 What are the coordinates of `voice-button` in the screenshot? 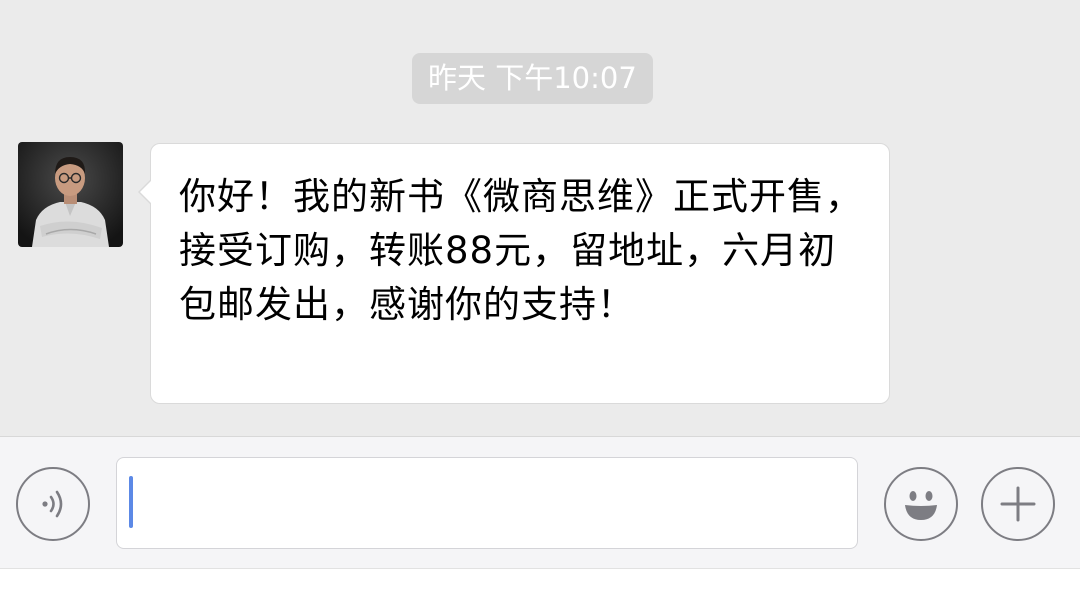 It's located at (53, 504).